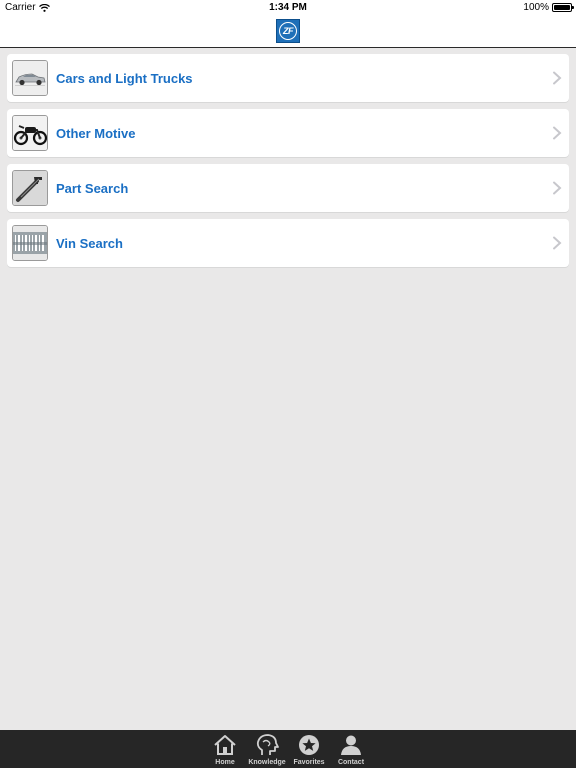 The height and width of the screenshot is (768, 576). What do you see at coordinates (225, 762) in the screenshot?
I see `tab-label: Home` at bounding box center [225, 762].